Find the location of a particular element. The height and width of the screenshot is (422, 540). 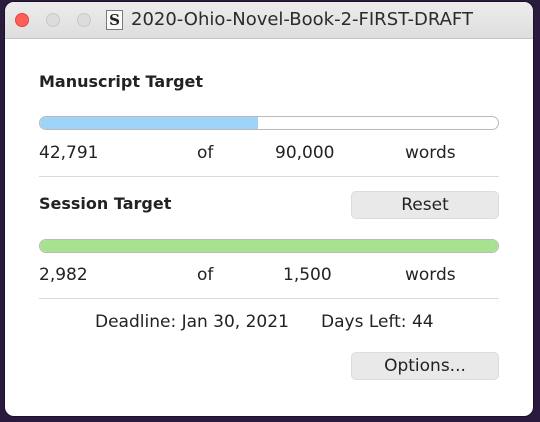

reset-button: Reset is located at coordinates (425, 205).